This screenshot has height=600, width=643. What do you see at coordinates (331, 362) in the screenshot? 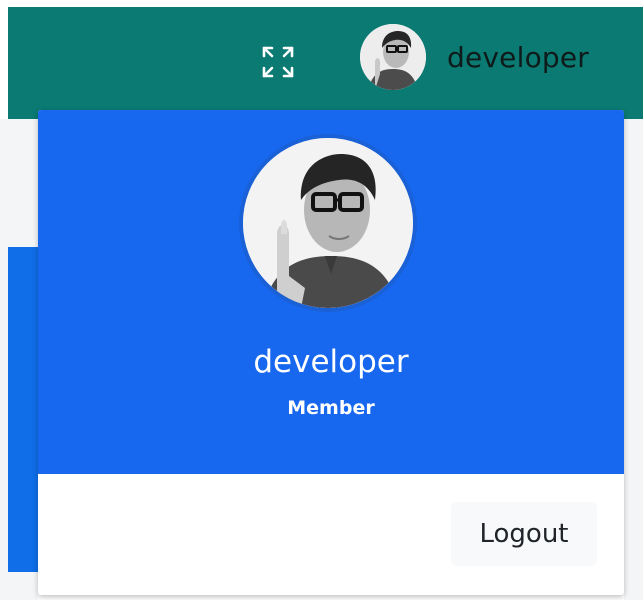
I see `profile-name: developer` at bounding box center [331, 362].